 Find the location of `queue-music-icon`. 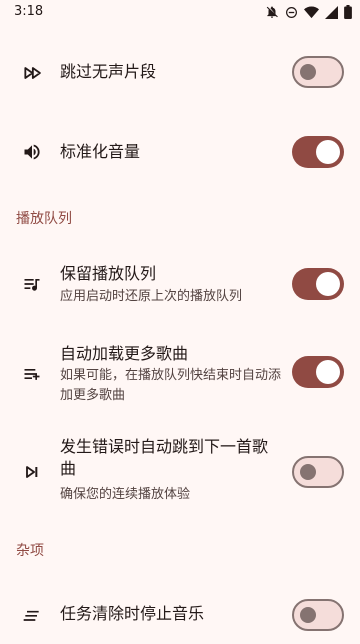

queue-music-icon is located at coordinates (32, 284).